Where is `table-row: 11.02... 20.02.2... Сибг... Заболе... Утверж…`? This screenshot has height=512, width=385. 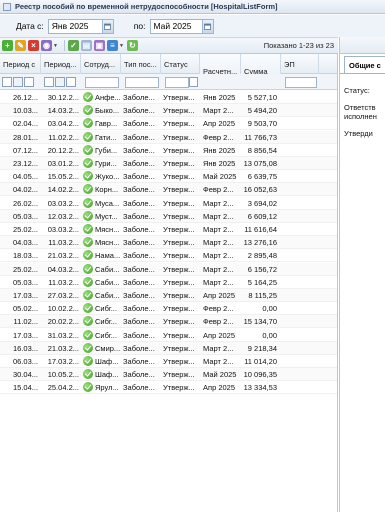
table-row: 11.02... 20.02.2... Сибг... Заболе... Утверж… is located at coordinates (168, 322).